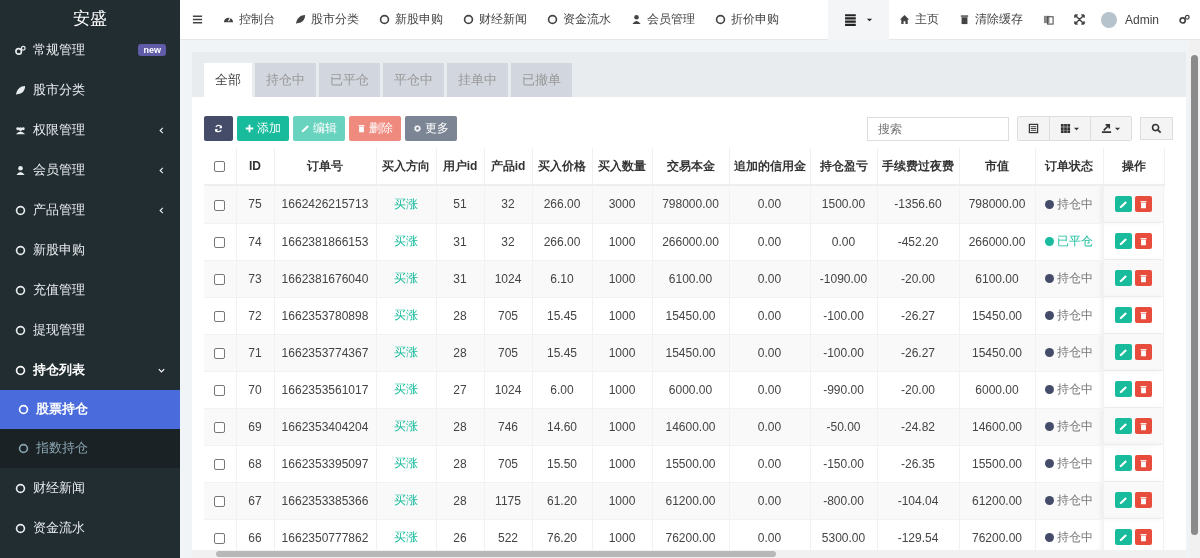 Image resolution: width=1200 pixels, height=558 pixels. What do you see at coordinates (843, 500) in the screenshot?
I see `table-cell: -800.00` at bounding box center [843, 500].